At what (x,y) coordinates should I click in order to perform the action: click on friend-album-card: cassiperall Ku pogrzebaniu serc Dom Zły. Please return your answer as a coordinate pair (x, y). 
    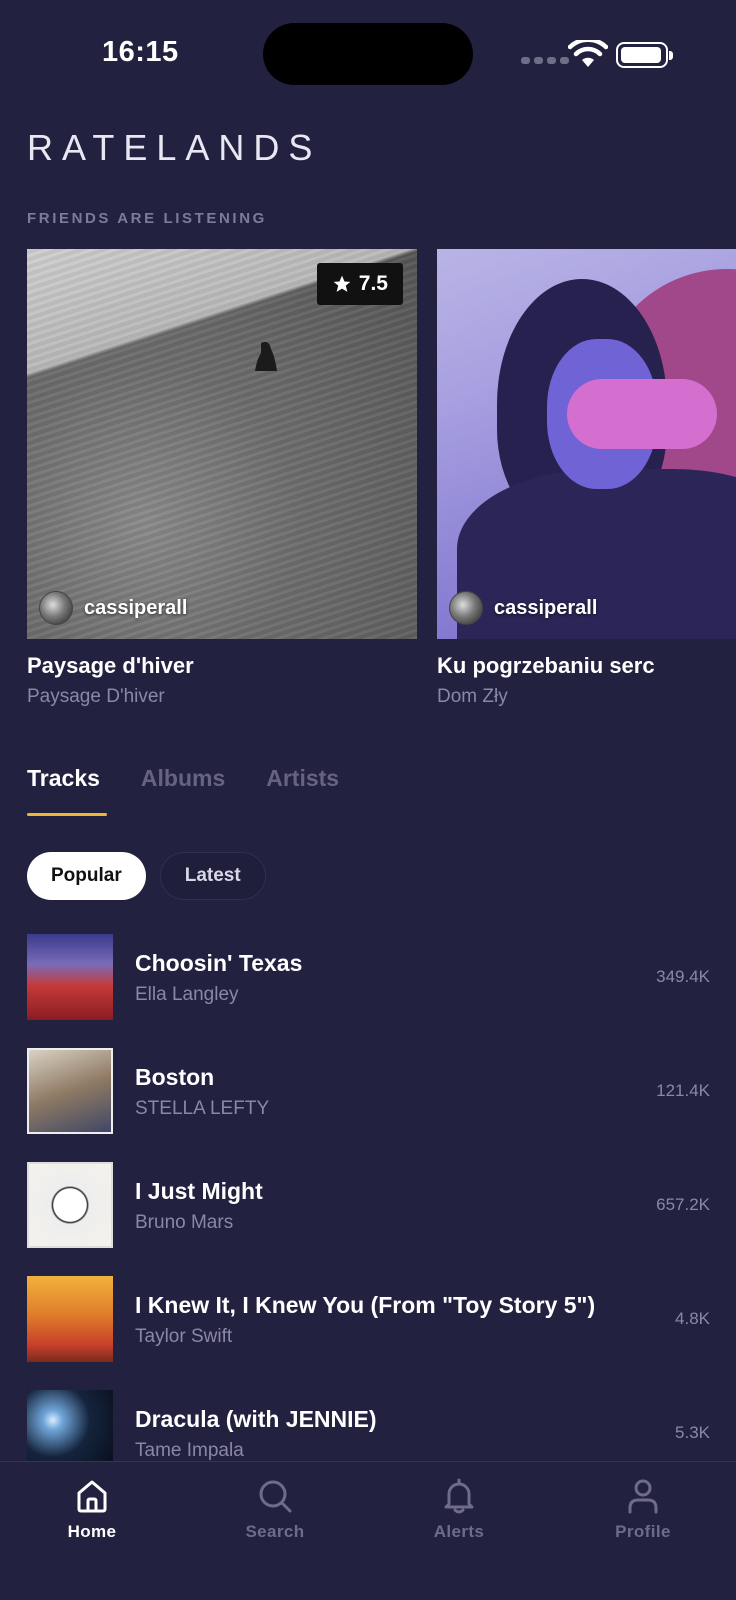
    Looking at the image, I should click on (586, 478).